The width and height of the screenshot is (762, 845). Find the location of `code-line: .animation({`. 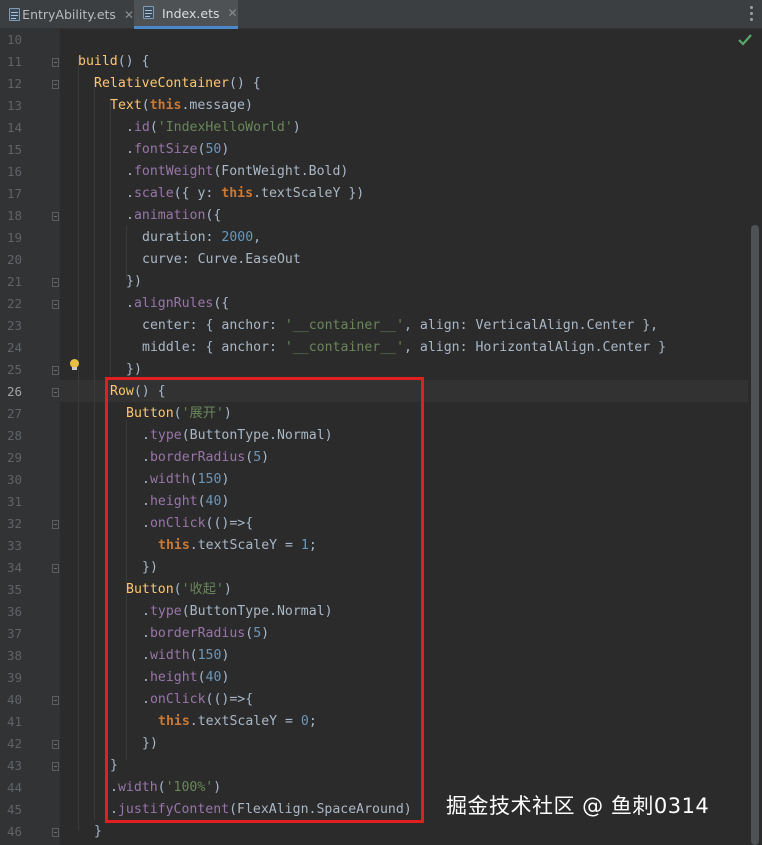

code-line: .animation({ is located at coordinates (173, 216).